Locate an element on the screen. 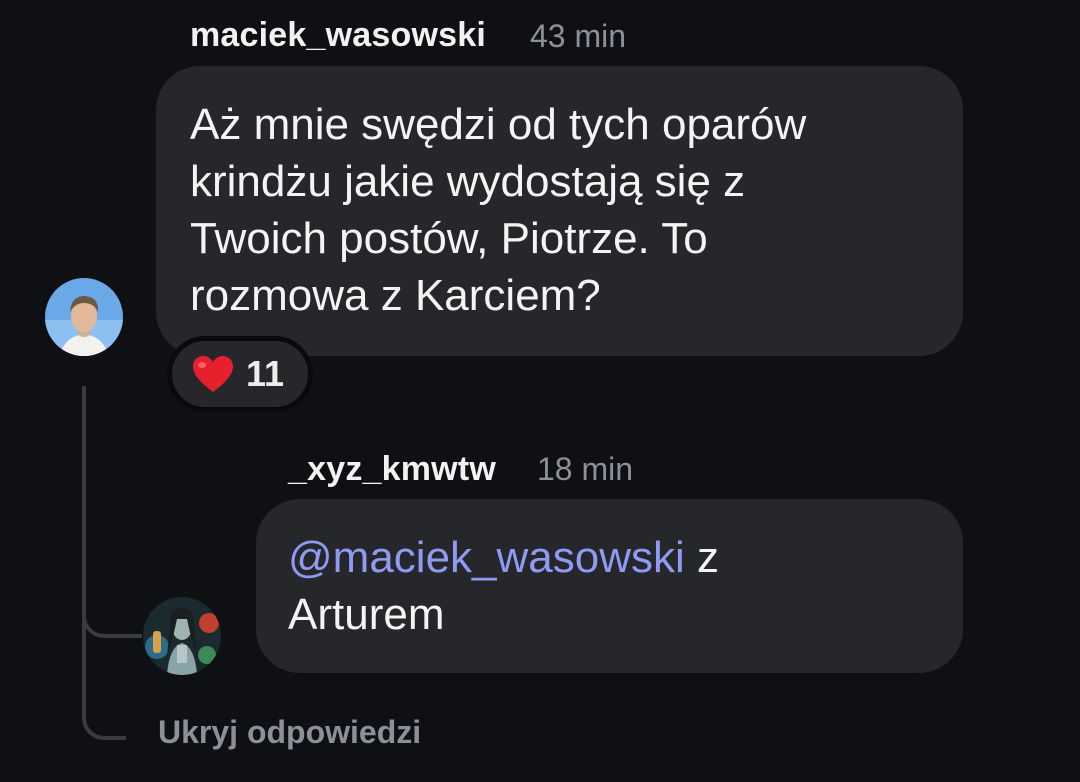 Image resolution: width=1080 pixels, height=782 pixels. reply-bubble: @maciek_wasowski z Arturem is located at coordinates (609, 586).